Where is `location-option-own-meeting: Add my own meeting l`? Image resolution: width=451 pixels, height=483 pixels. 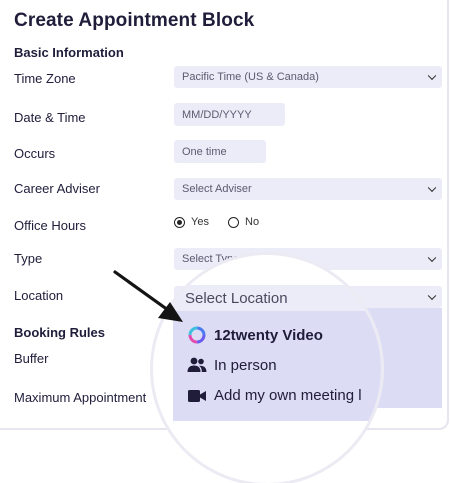
location-option-own-meeting: Add my own meeting l is located at coordinates (274, 395).